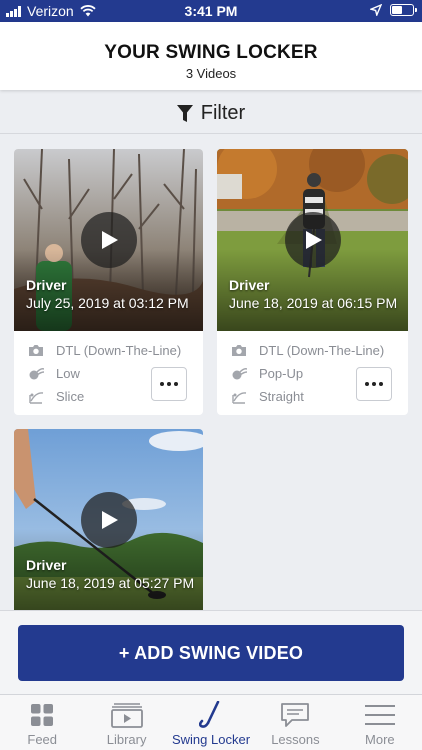 The height and width of the screenshot is (750, 422). I want to click on video-details: DTL (Down-The-Line) Pop-Up Straight, so click(312, 373).